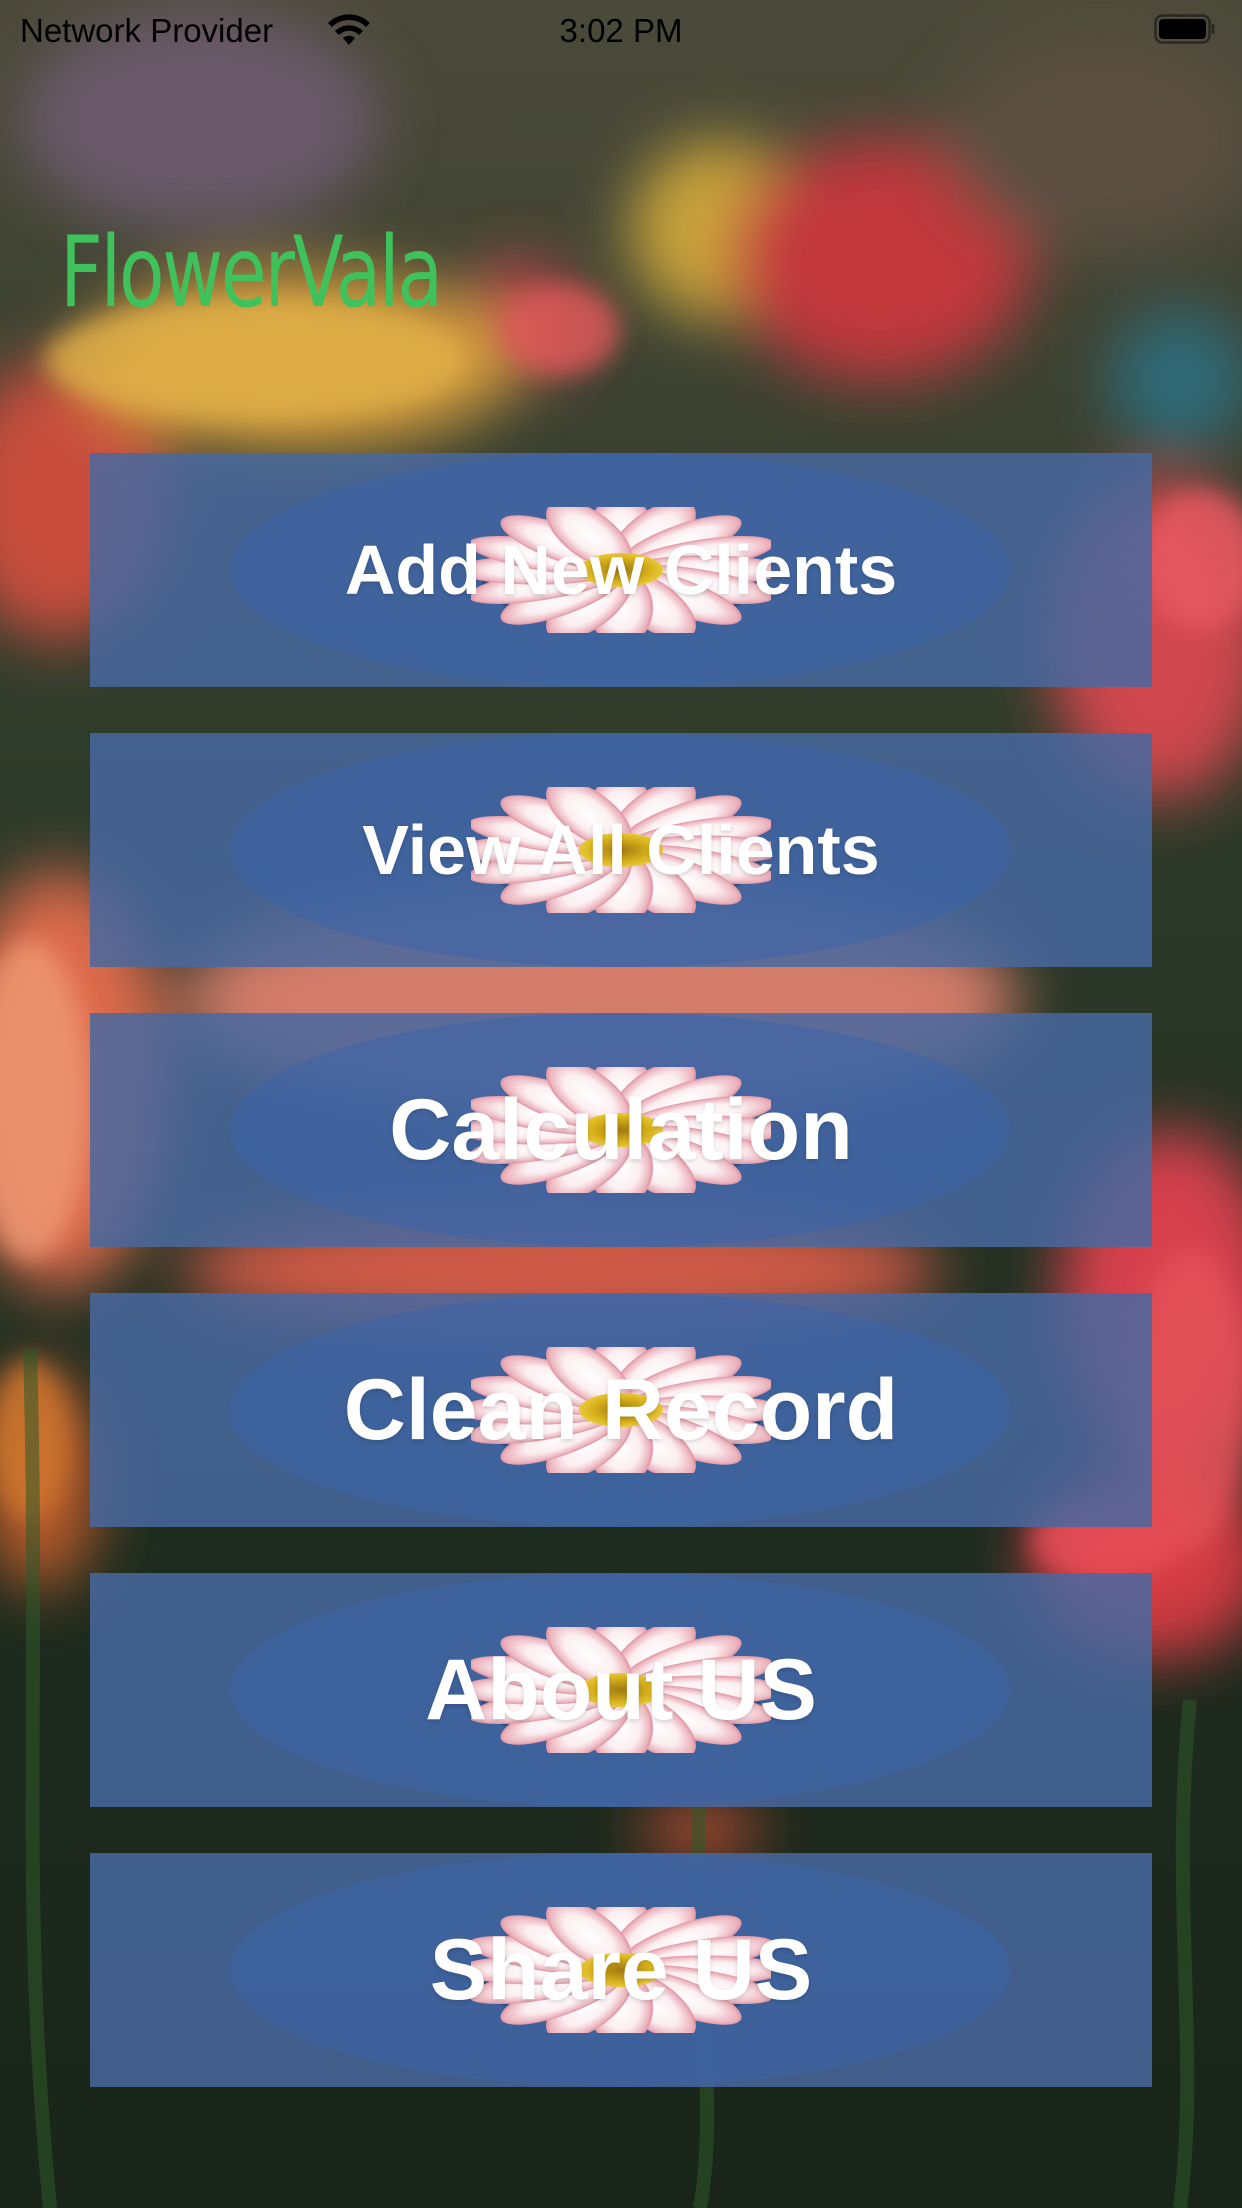 Image resolution: width=1242 pixels, height=2208 pixels. What do you see at coordinates (251, 273) in the screenshot?
I see `app-title: FlowerVala` at bounding box center [251, 273].